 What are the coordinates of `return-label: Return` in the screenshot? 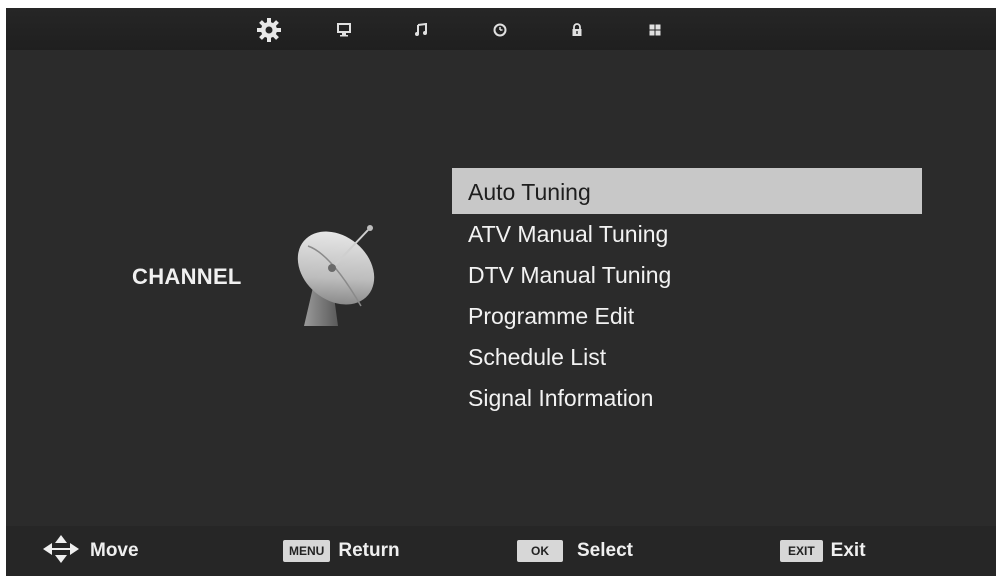 It's located at (369, 550).